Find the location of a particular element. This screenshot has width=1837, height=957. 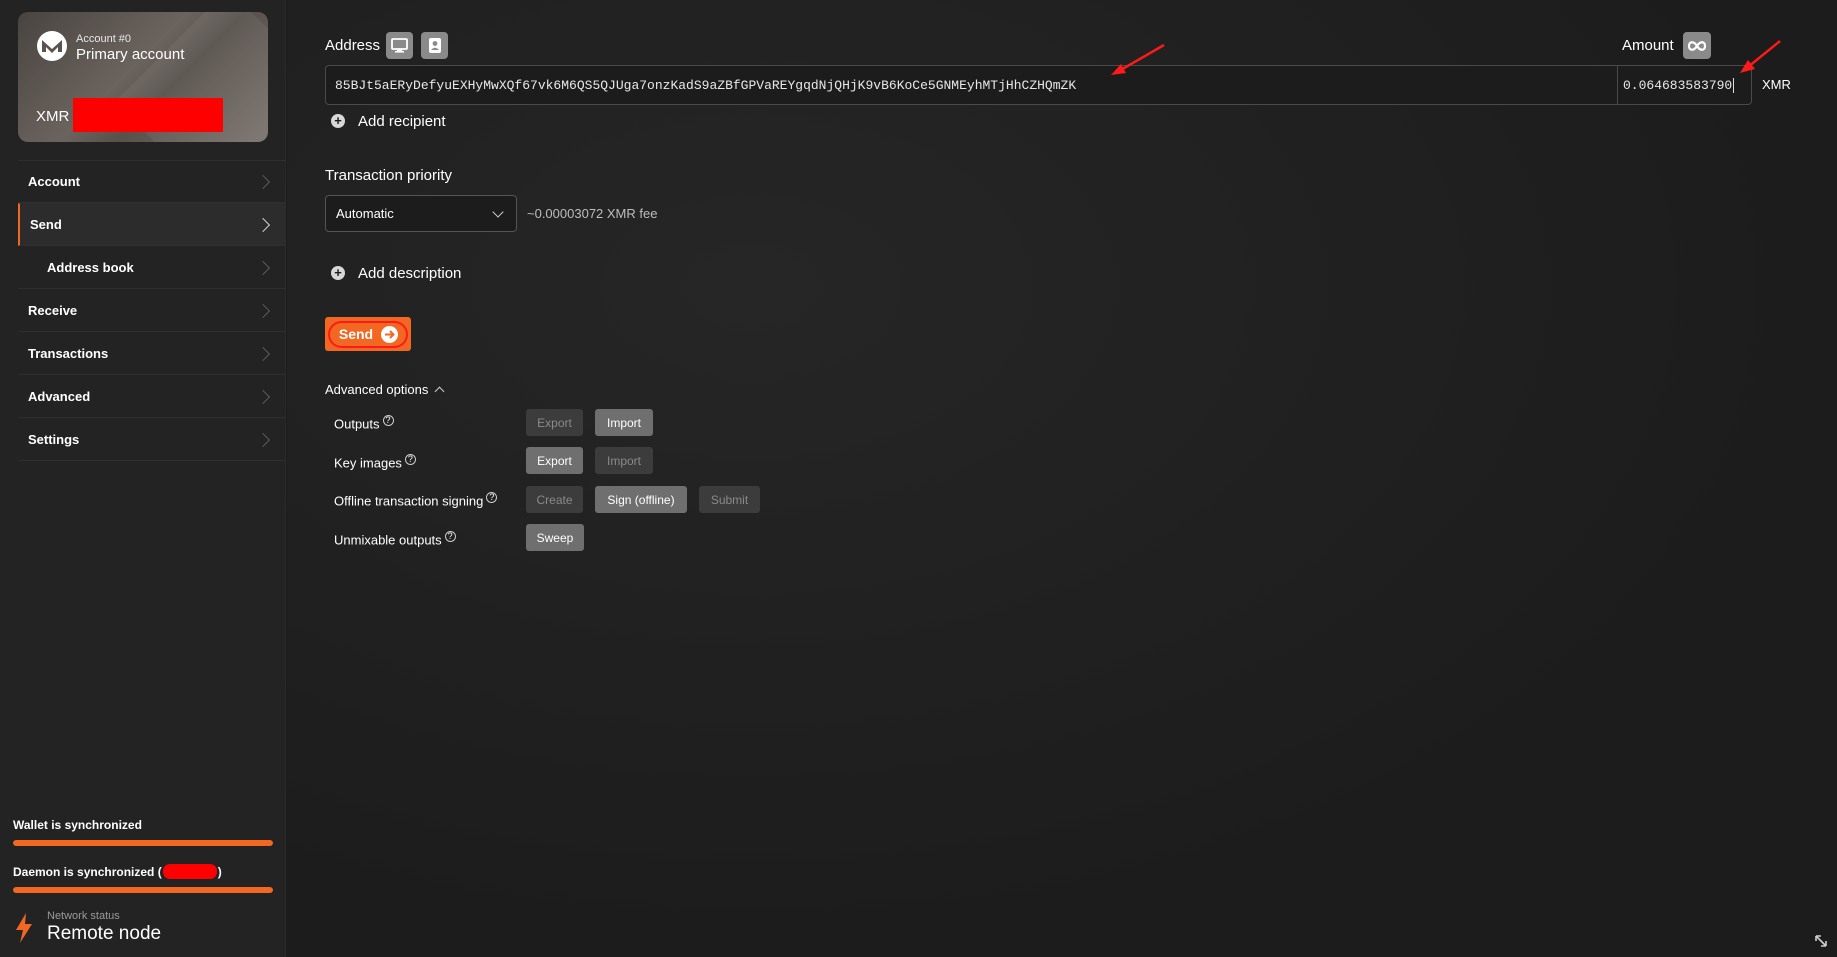

outputs-import-button: Import is located at coordinates (624, 422).